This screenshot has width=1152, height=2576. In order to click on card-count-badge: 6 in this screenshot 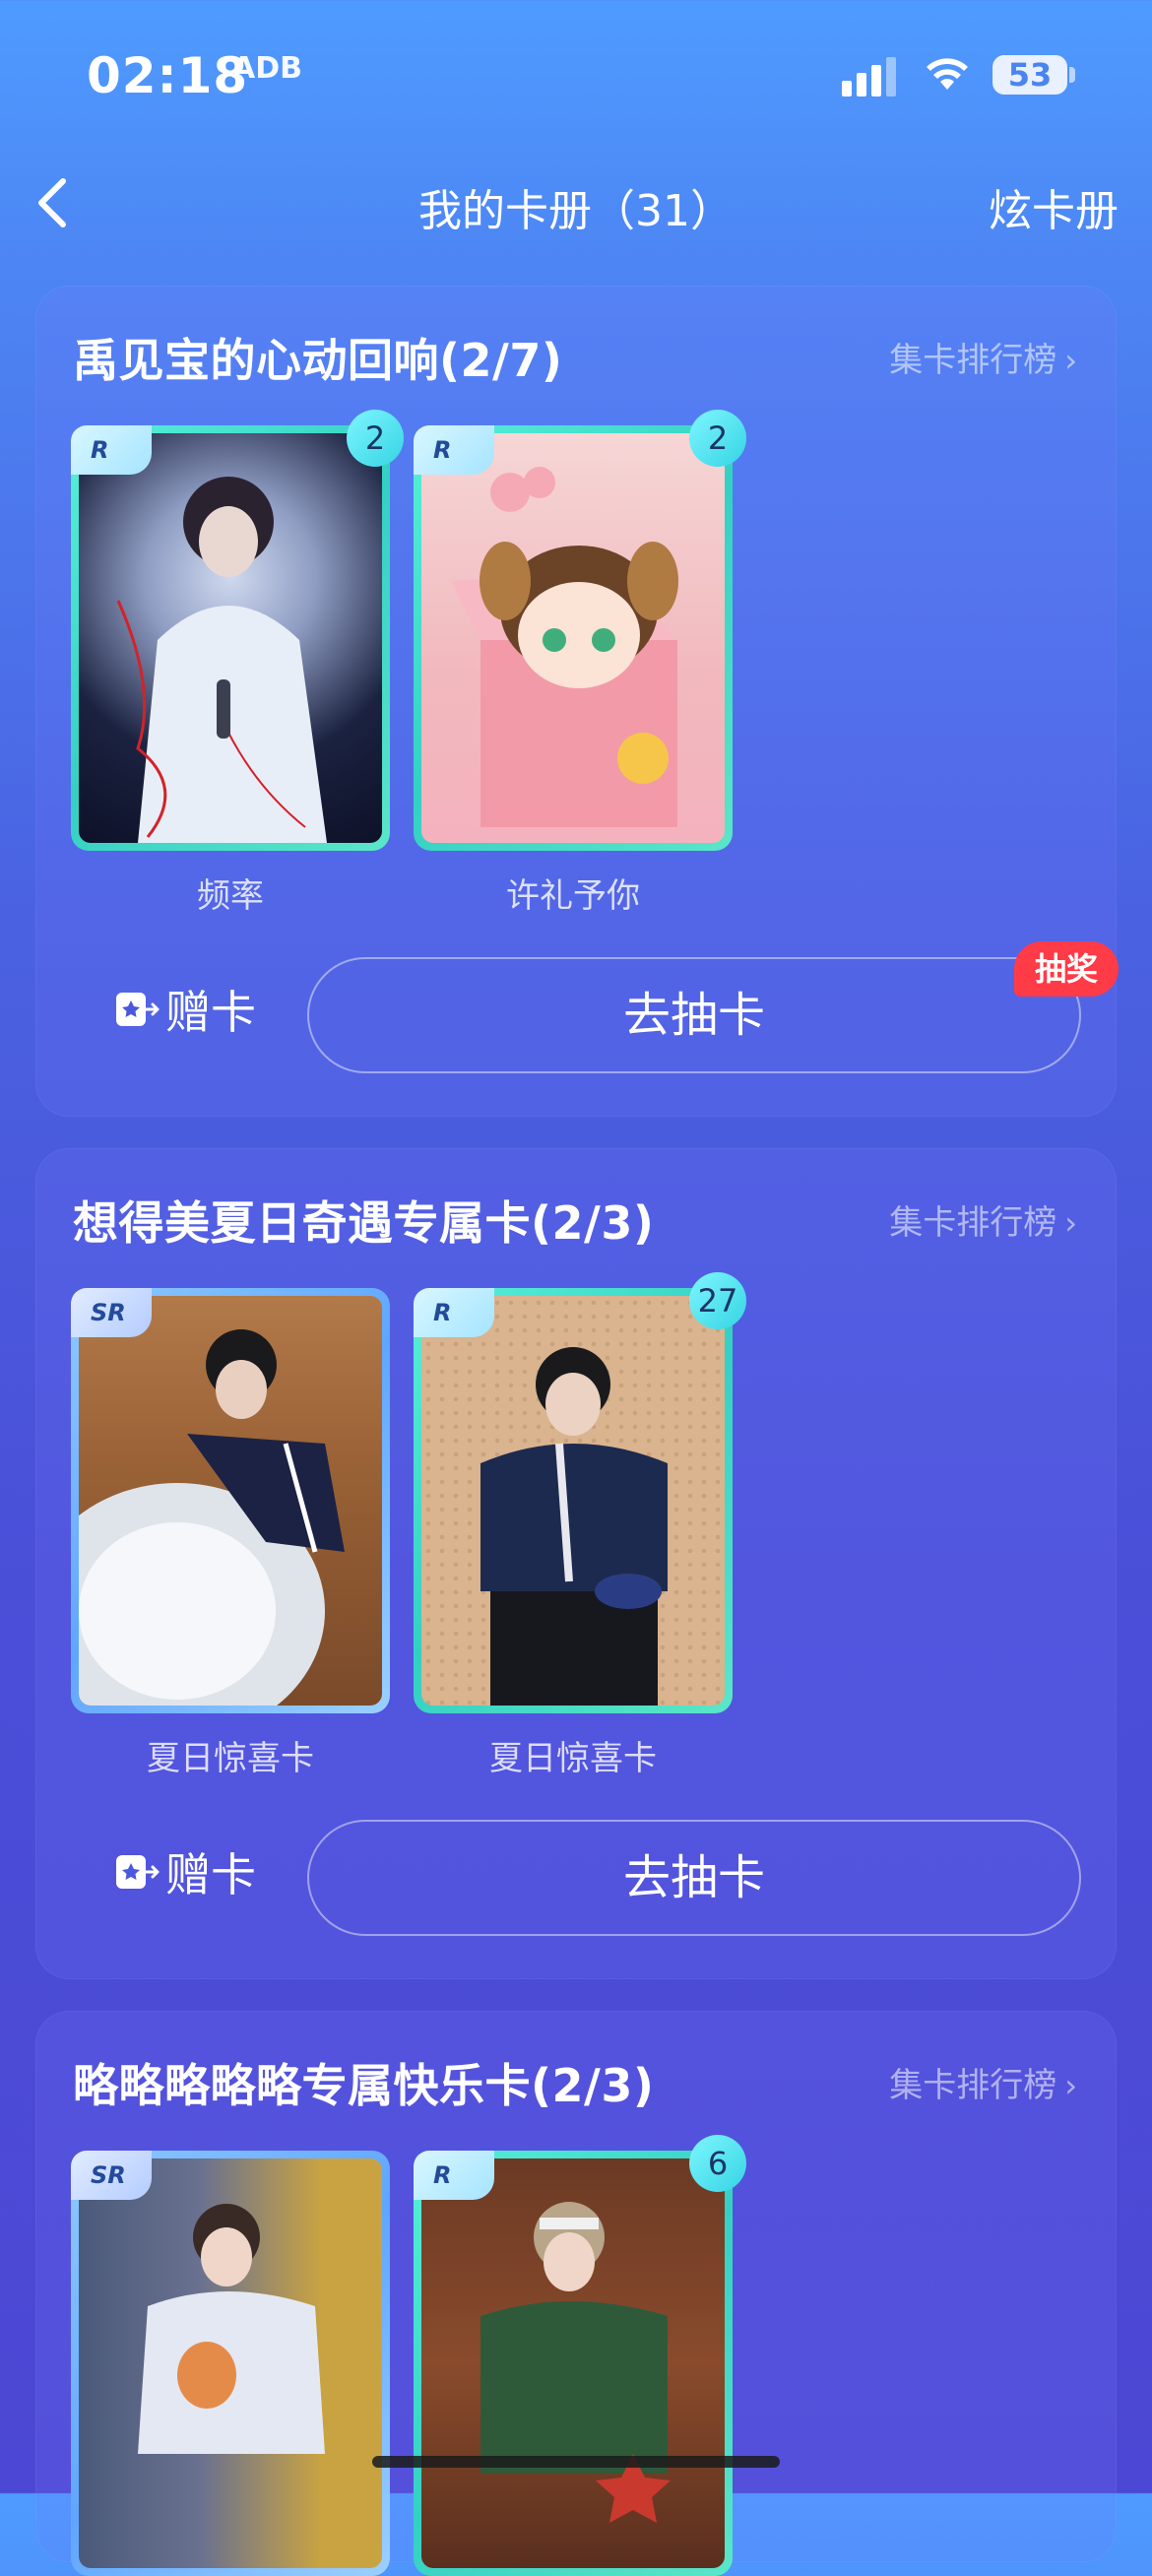, I will do `click(717, 2163)`.